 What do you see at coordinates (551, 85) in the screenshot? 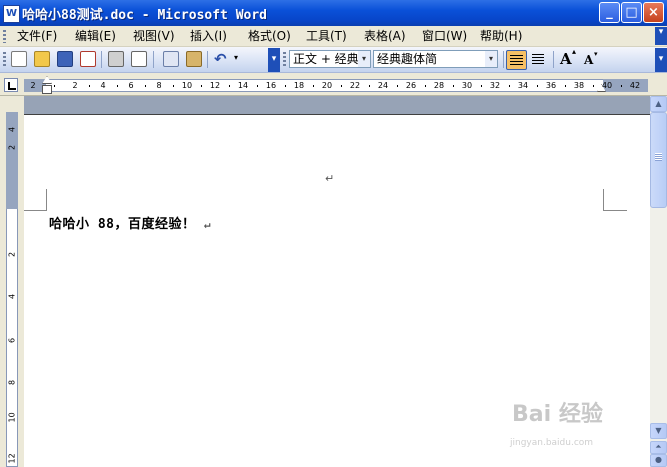
I see `ruler-tick-label: 36` at bounding box center [551, 85].